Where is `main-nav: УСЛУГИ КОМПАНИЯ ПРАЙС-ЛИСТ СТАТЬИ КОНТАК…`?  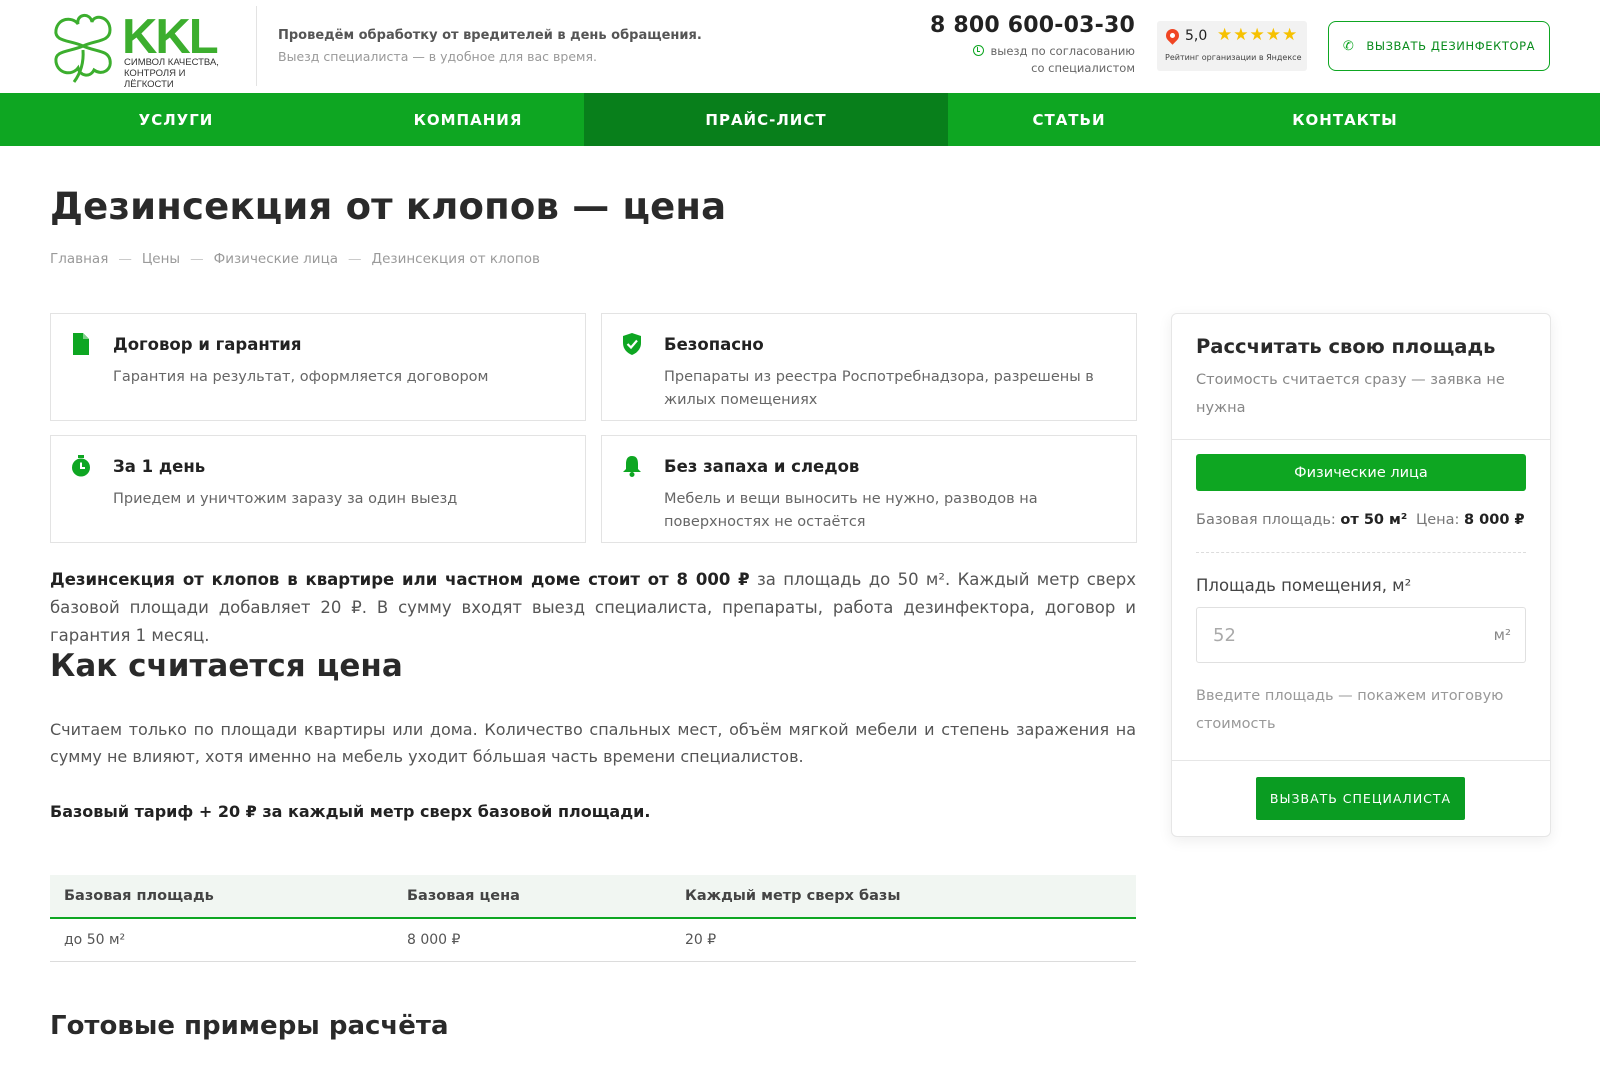
main-nav: УСЛУГИ КОМПАНИЯ ПРАЙС-ЛИСТ СТАТЬИ КОНТАК… is located at coordinates (800, 119).